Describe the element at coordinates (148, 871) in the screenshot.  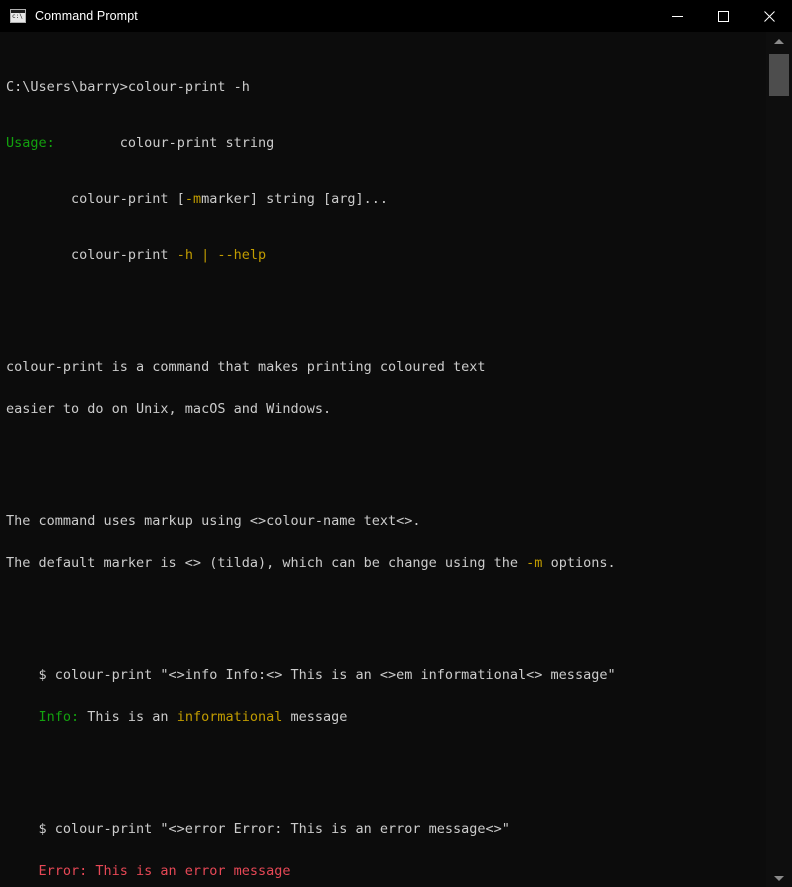
I see `example-2-output: Error: This is an error message` at that location.